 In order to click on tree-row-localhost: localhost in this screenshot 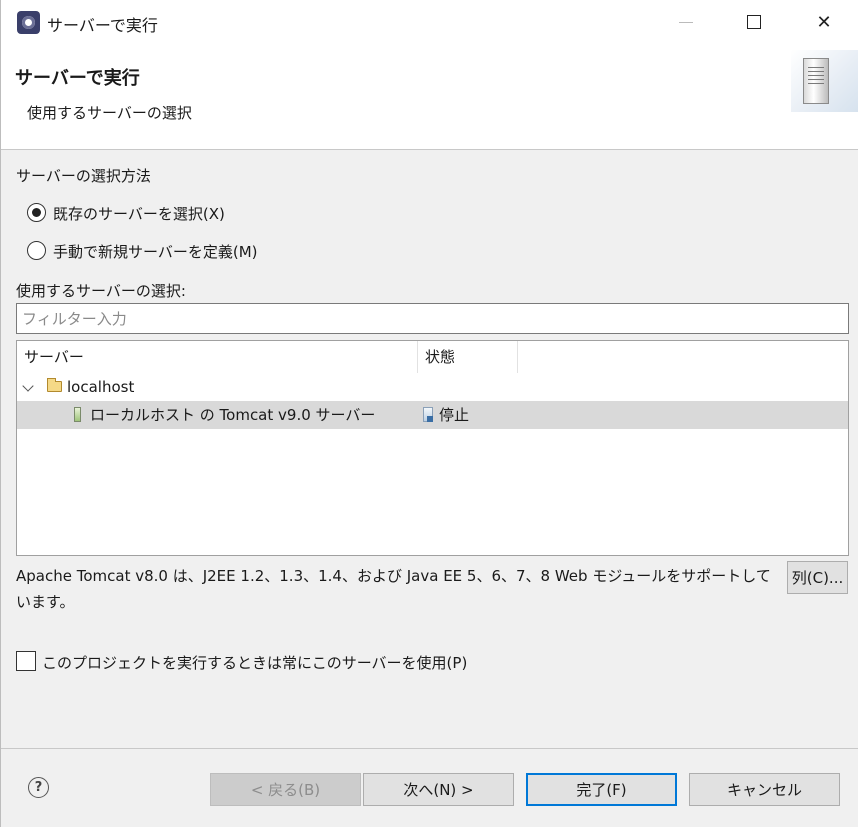, I will do `click(432, 387)`.